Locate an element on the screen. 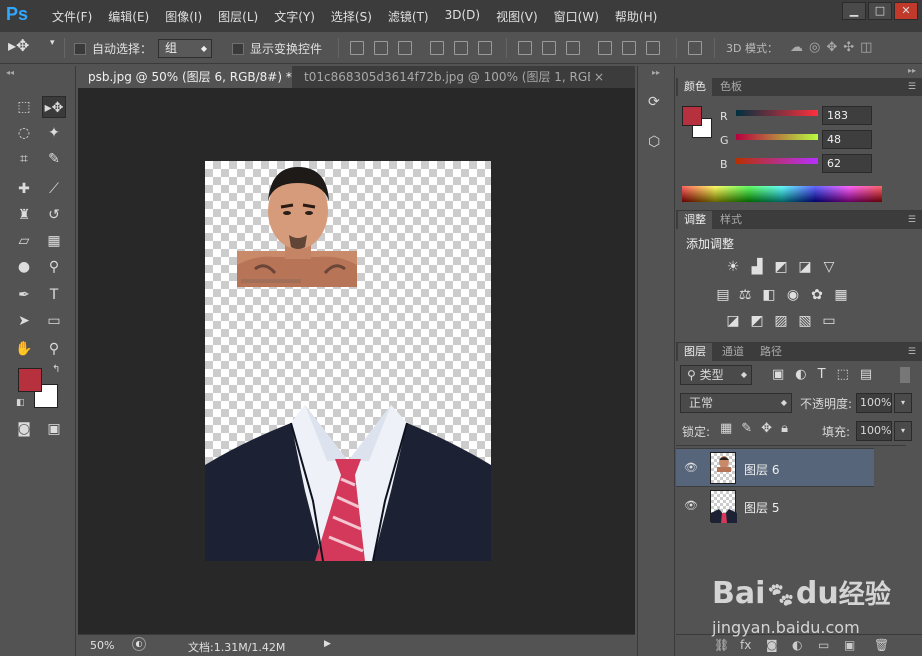 Image resolution: width=922 pixels, height=656 pixels. layer-row: 👁︎ 图层 5 is located at coordinates (775, 505).